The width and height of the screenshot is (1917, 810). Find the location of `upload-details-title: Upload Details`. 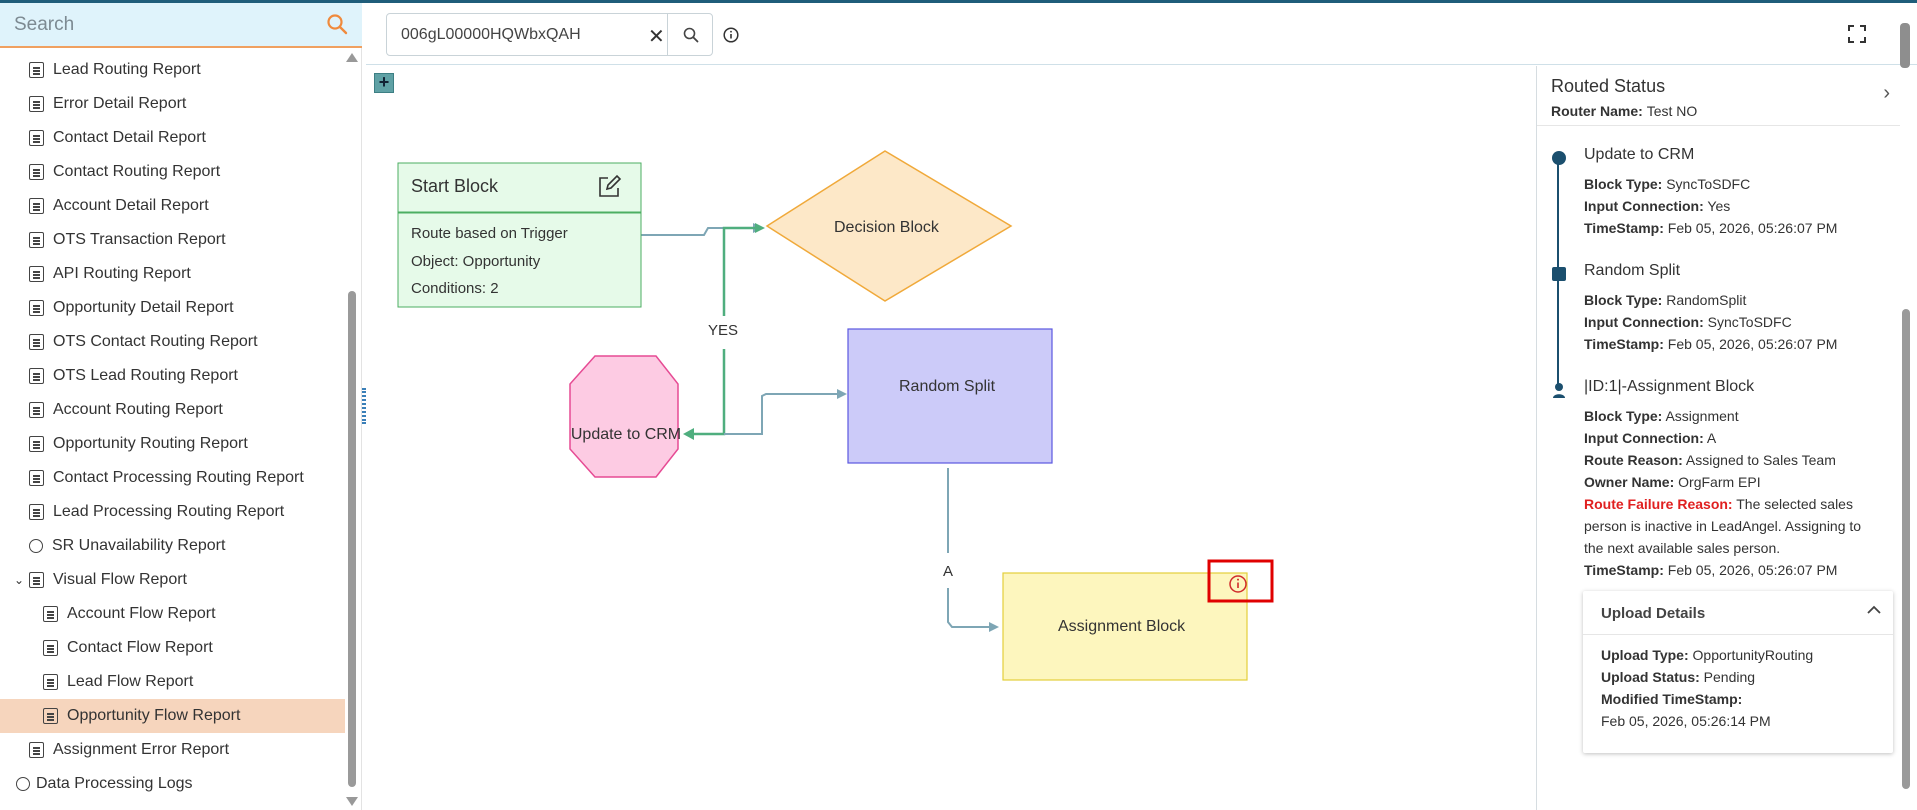

upload-details-title: Upload Details is located at coordinates (1653, 613).